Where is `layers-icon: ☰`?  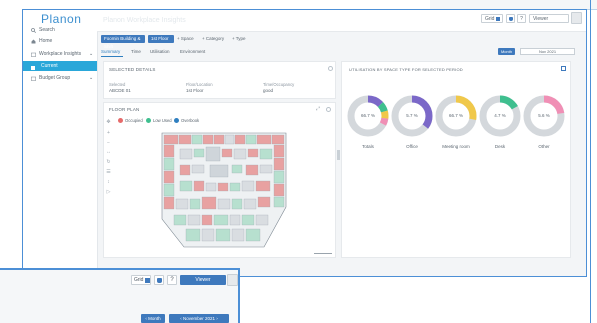
layers-icon: ☰ is located at coordinates (108, 172).